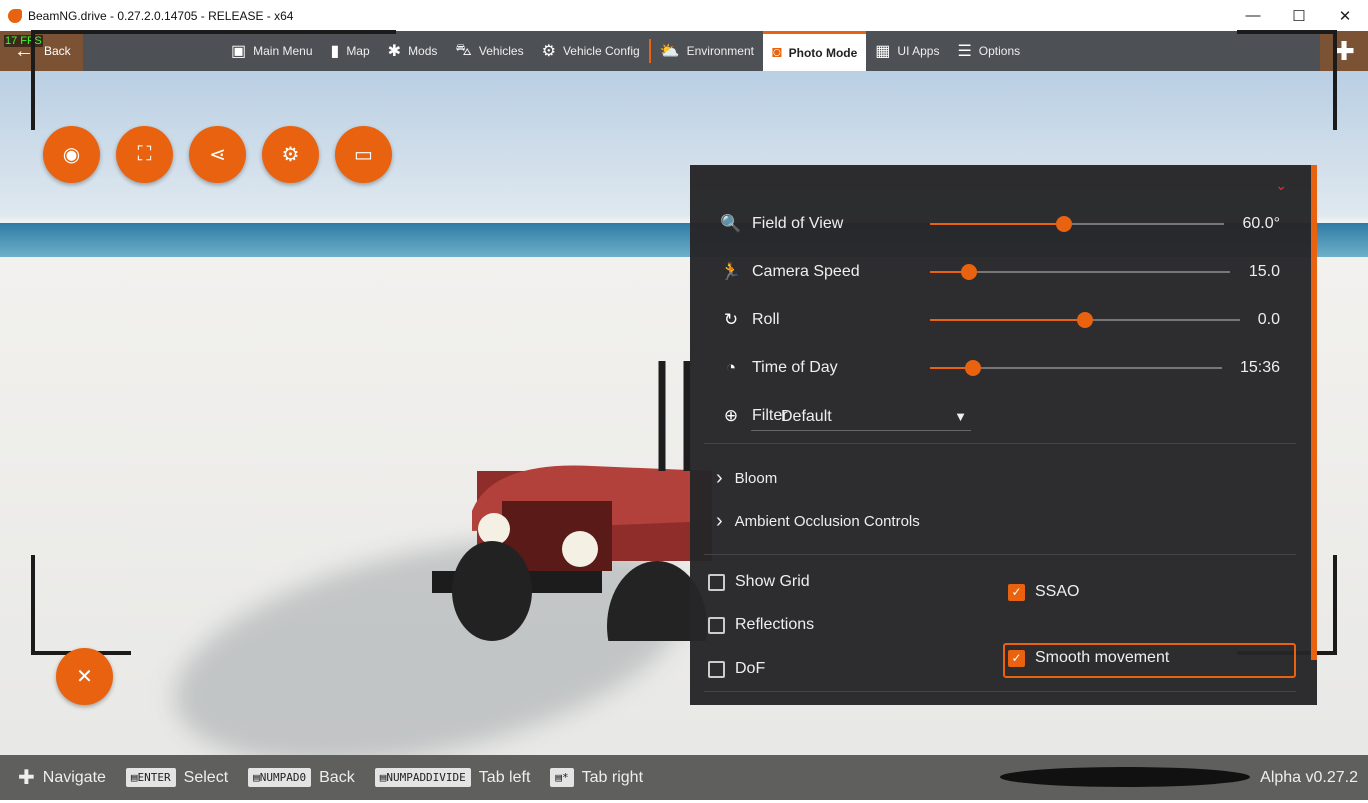  What do you see at coordinates (1299, 15) in the screenshot?
I see `maximize-button: ☐` at bounding box center [1299, 15].